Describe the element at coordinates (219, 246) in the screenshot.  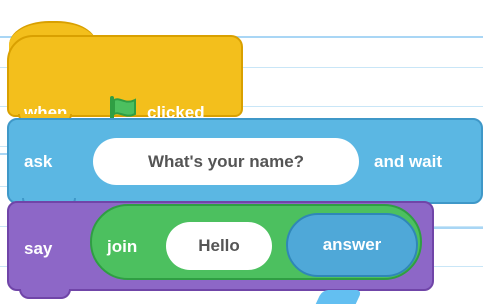
I see `hello-input: Hello` at that location.